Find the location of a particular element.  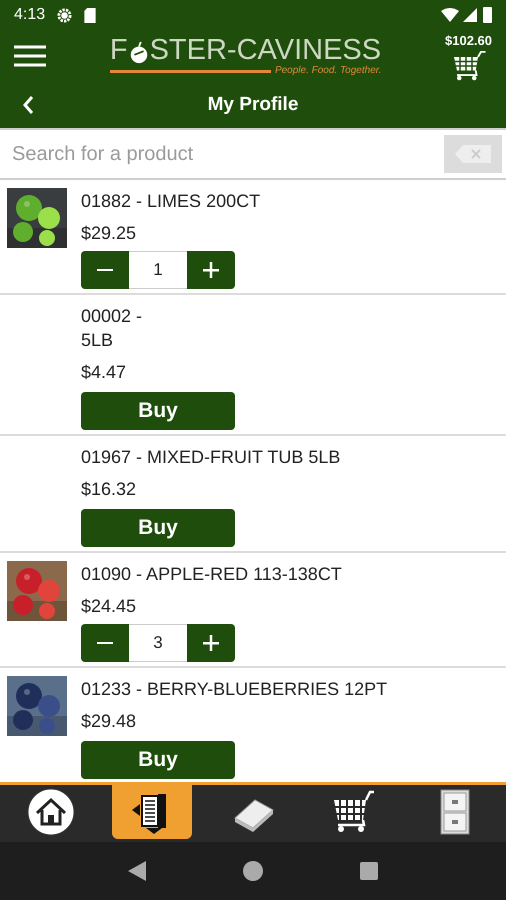

signal-icon is located at coordinates (470, 15).